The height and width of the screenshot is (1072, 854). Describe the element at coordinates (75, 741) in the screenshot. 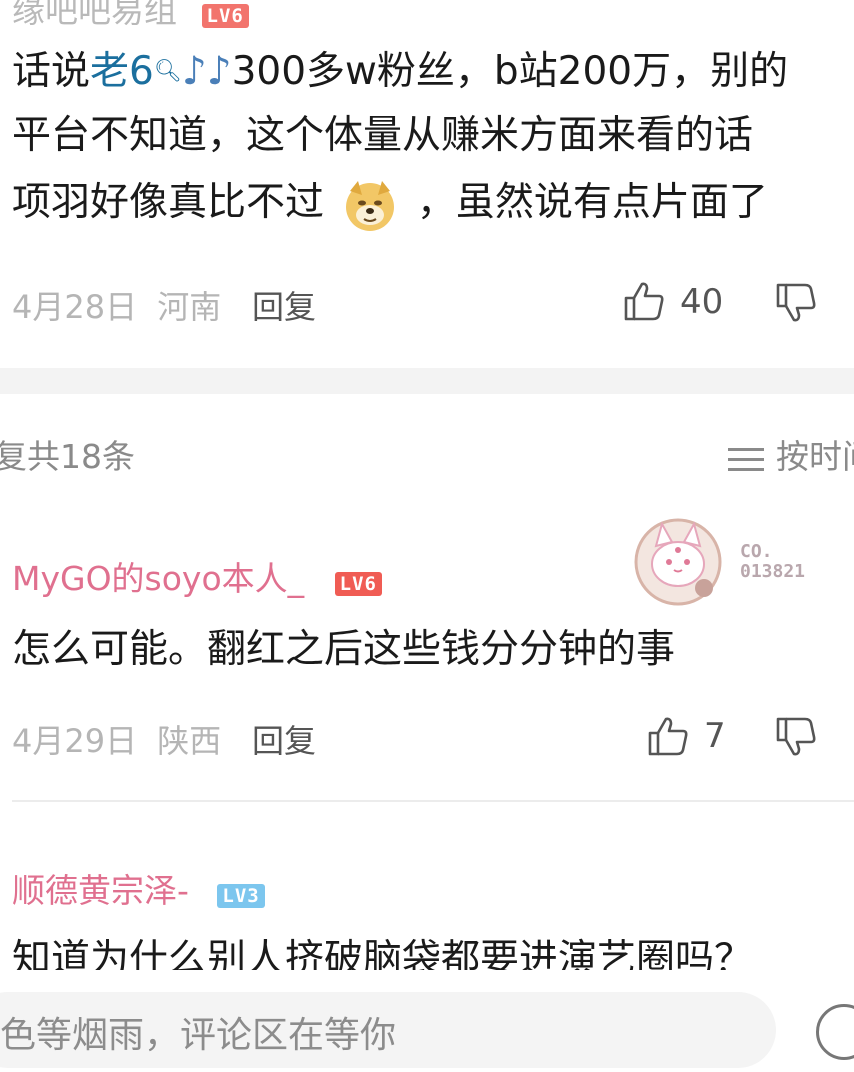

I see `comment-date: 4月29日` at that location.